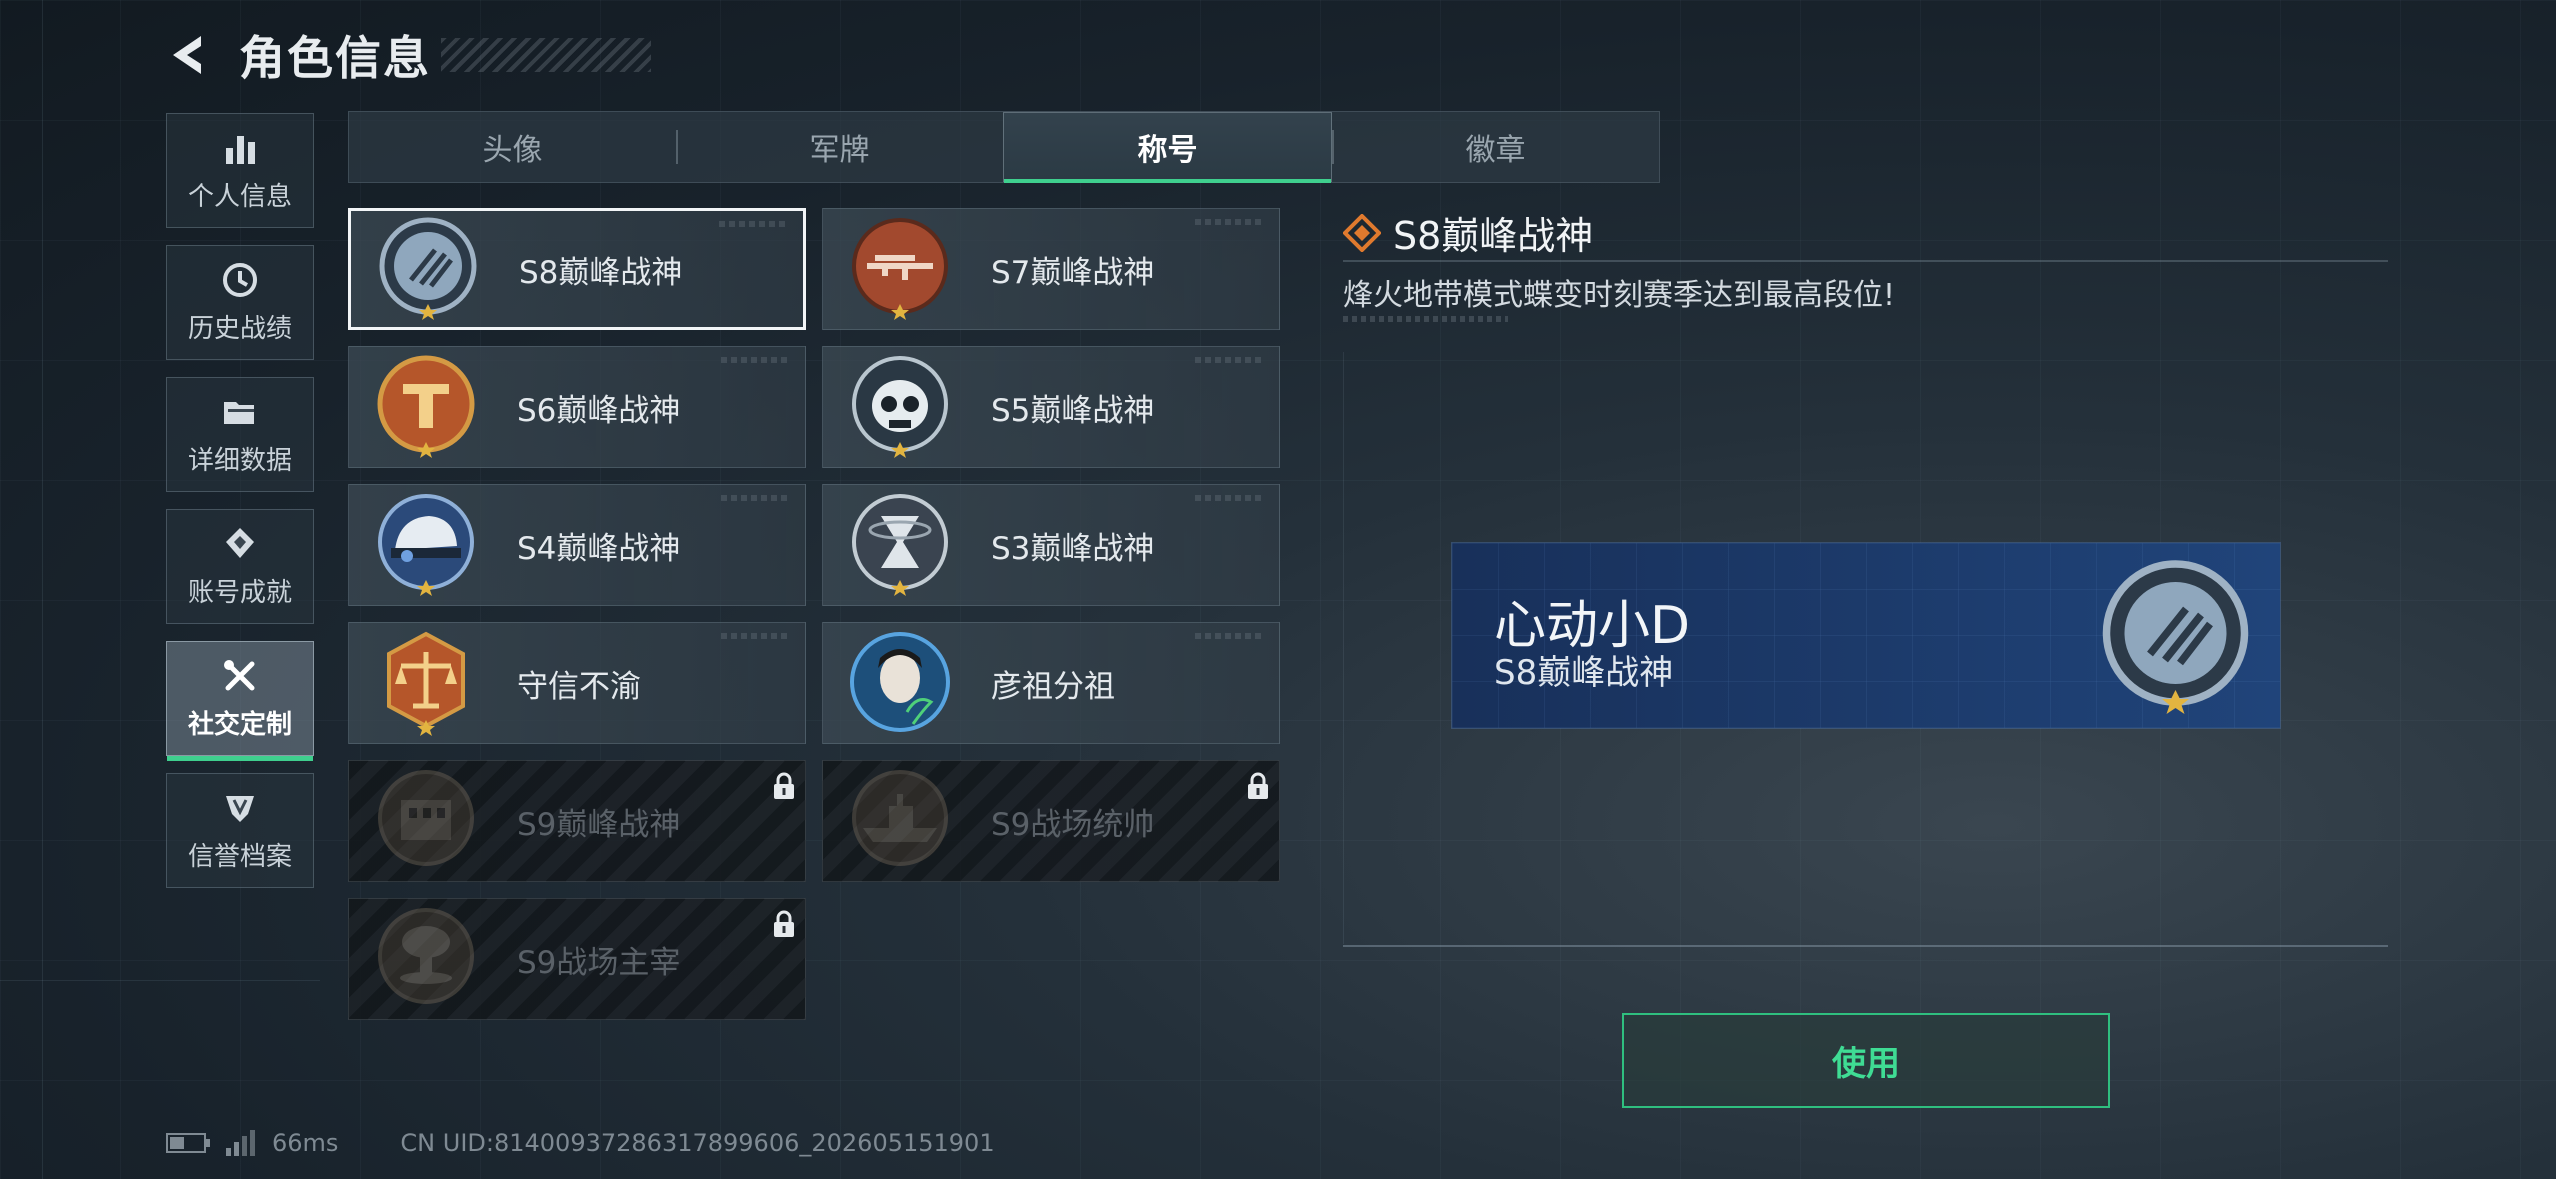 The height and width of the screenshot is (1179, 2556). I want to click on title-card: 彦祖分祖, so click(1051, 683).